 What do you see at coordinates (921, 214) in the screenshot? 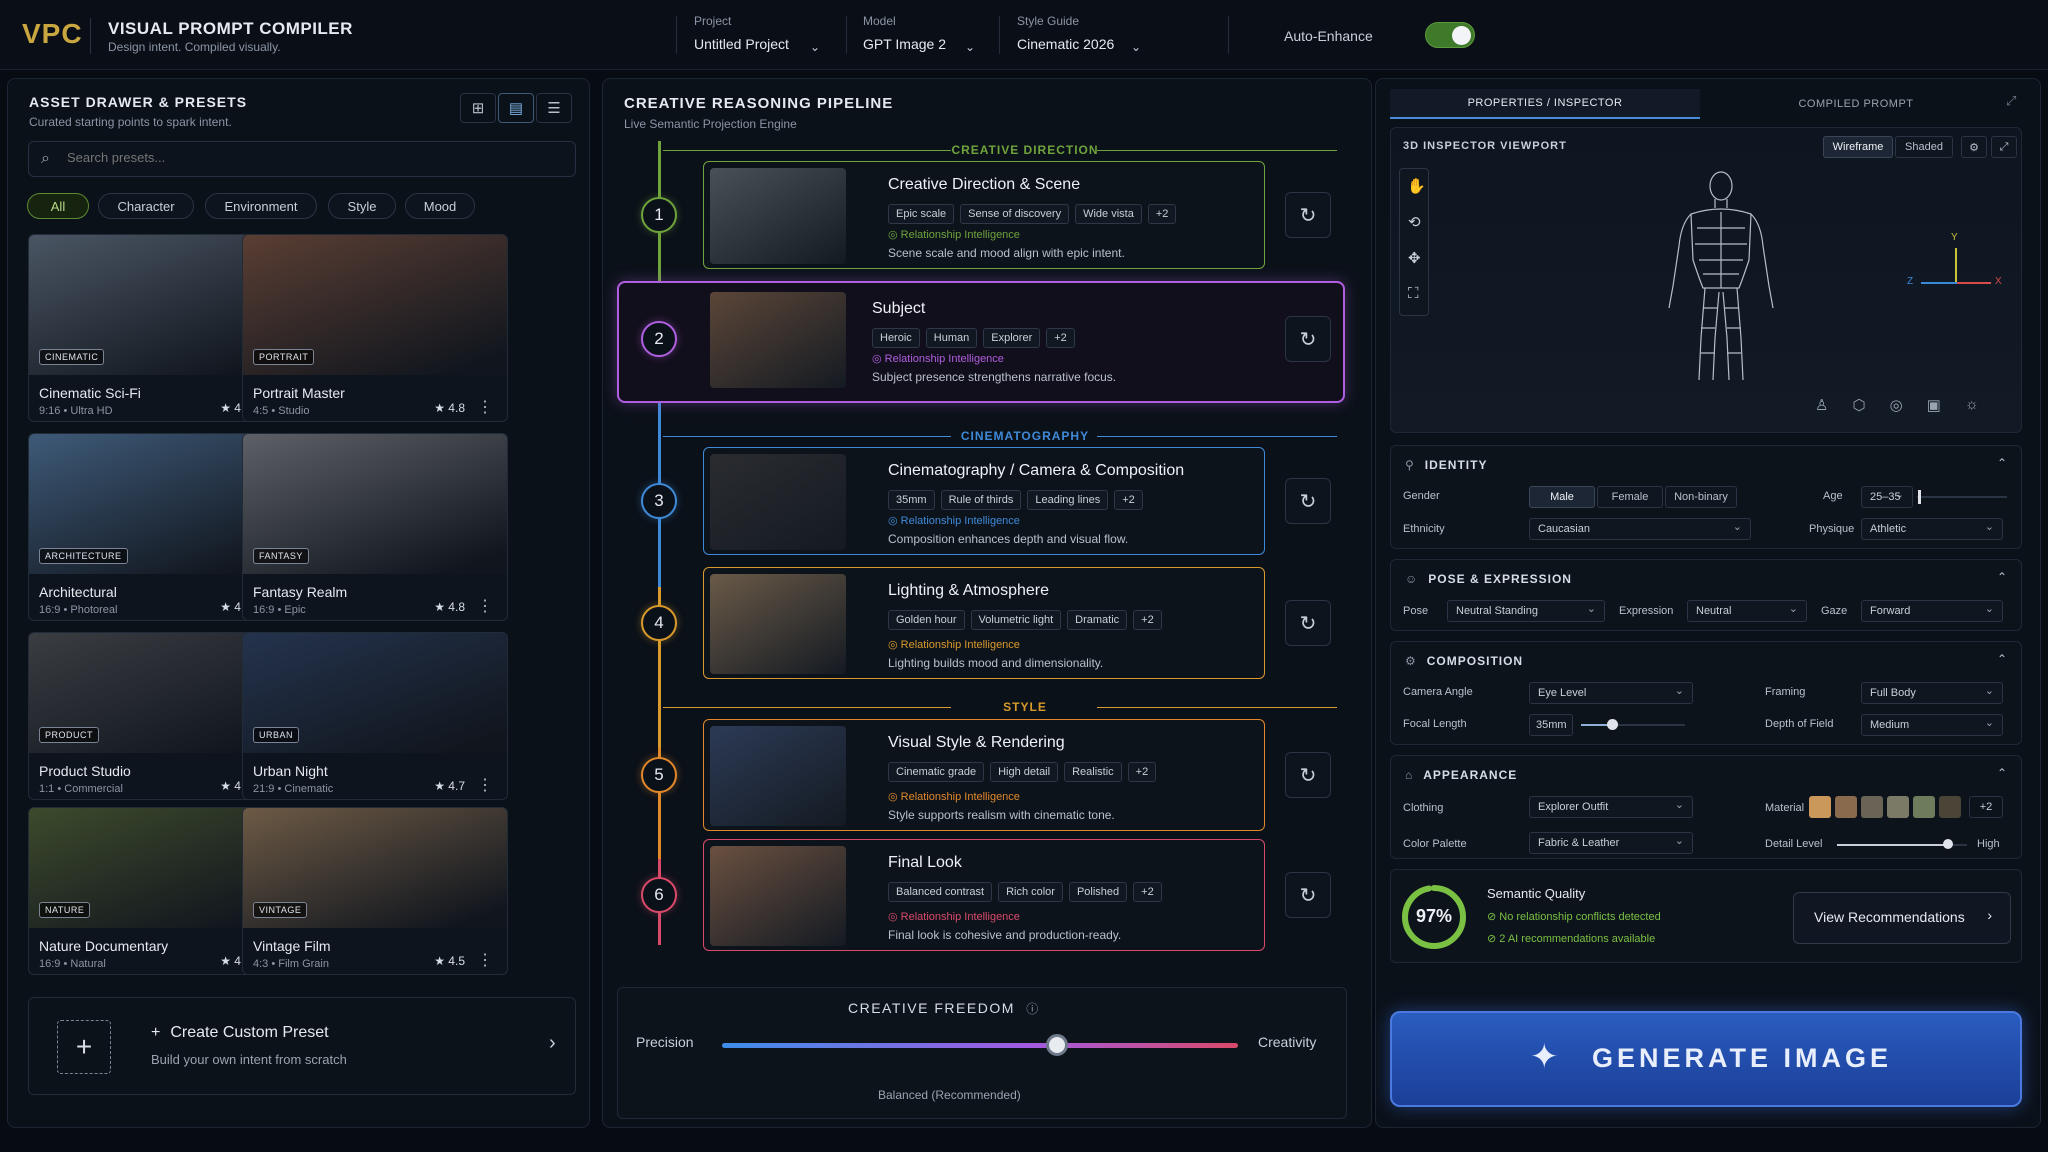
I see `step-tag: Epic scale` at bounding box center [921, 214].